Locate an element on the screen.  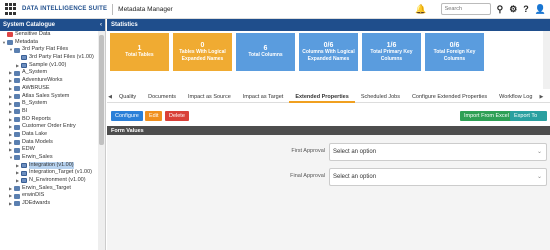
statistics-header: Statistics is located at coordinates (328, 25).